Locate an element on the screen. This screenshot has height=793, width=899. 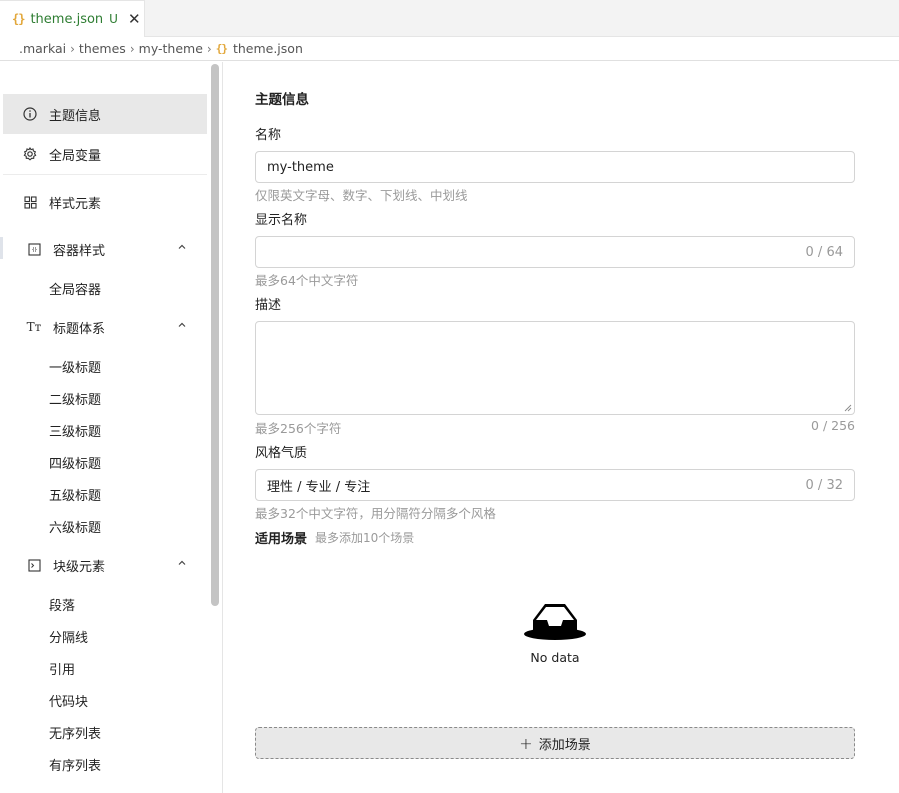
add-scene-button: + 添加场景 is located at coordinates (555, 743).